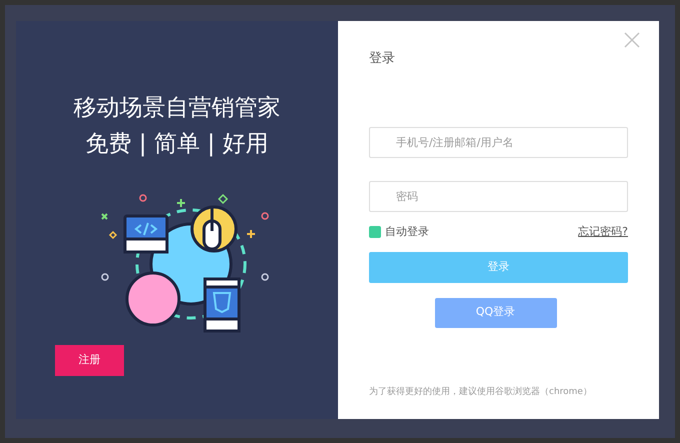 The height and width of the screenshot is (443, 680). What do you see at coordinates (632, 40) in the screenshot?
I see `close-icon` at bounding box center [632, 40].